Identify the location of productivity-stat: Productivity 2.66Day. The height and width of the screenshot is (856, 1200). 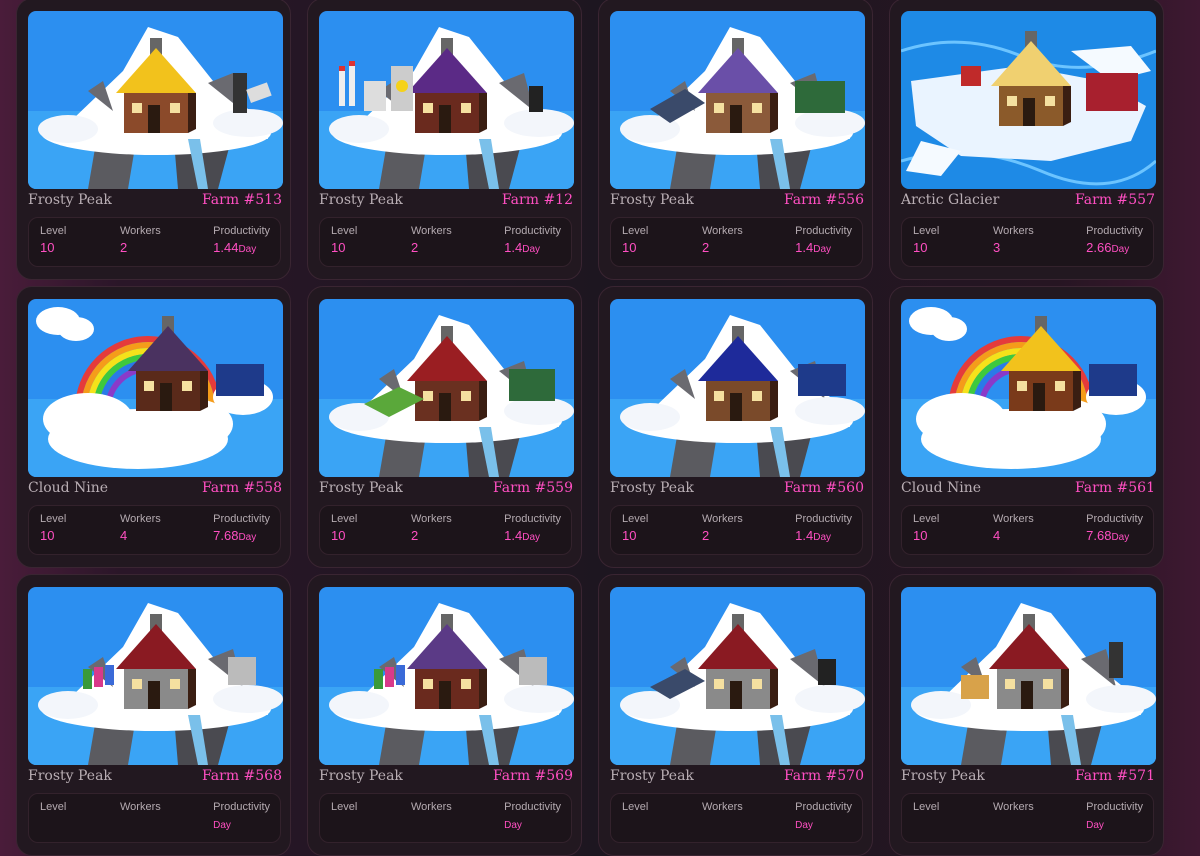
(1114, 240).